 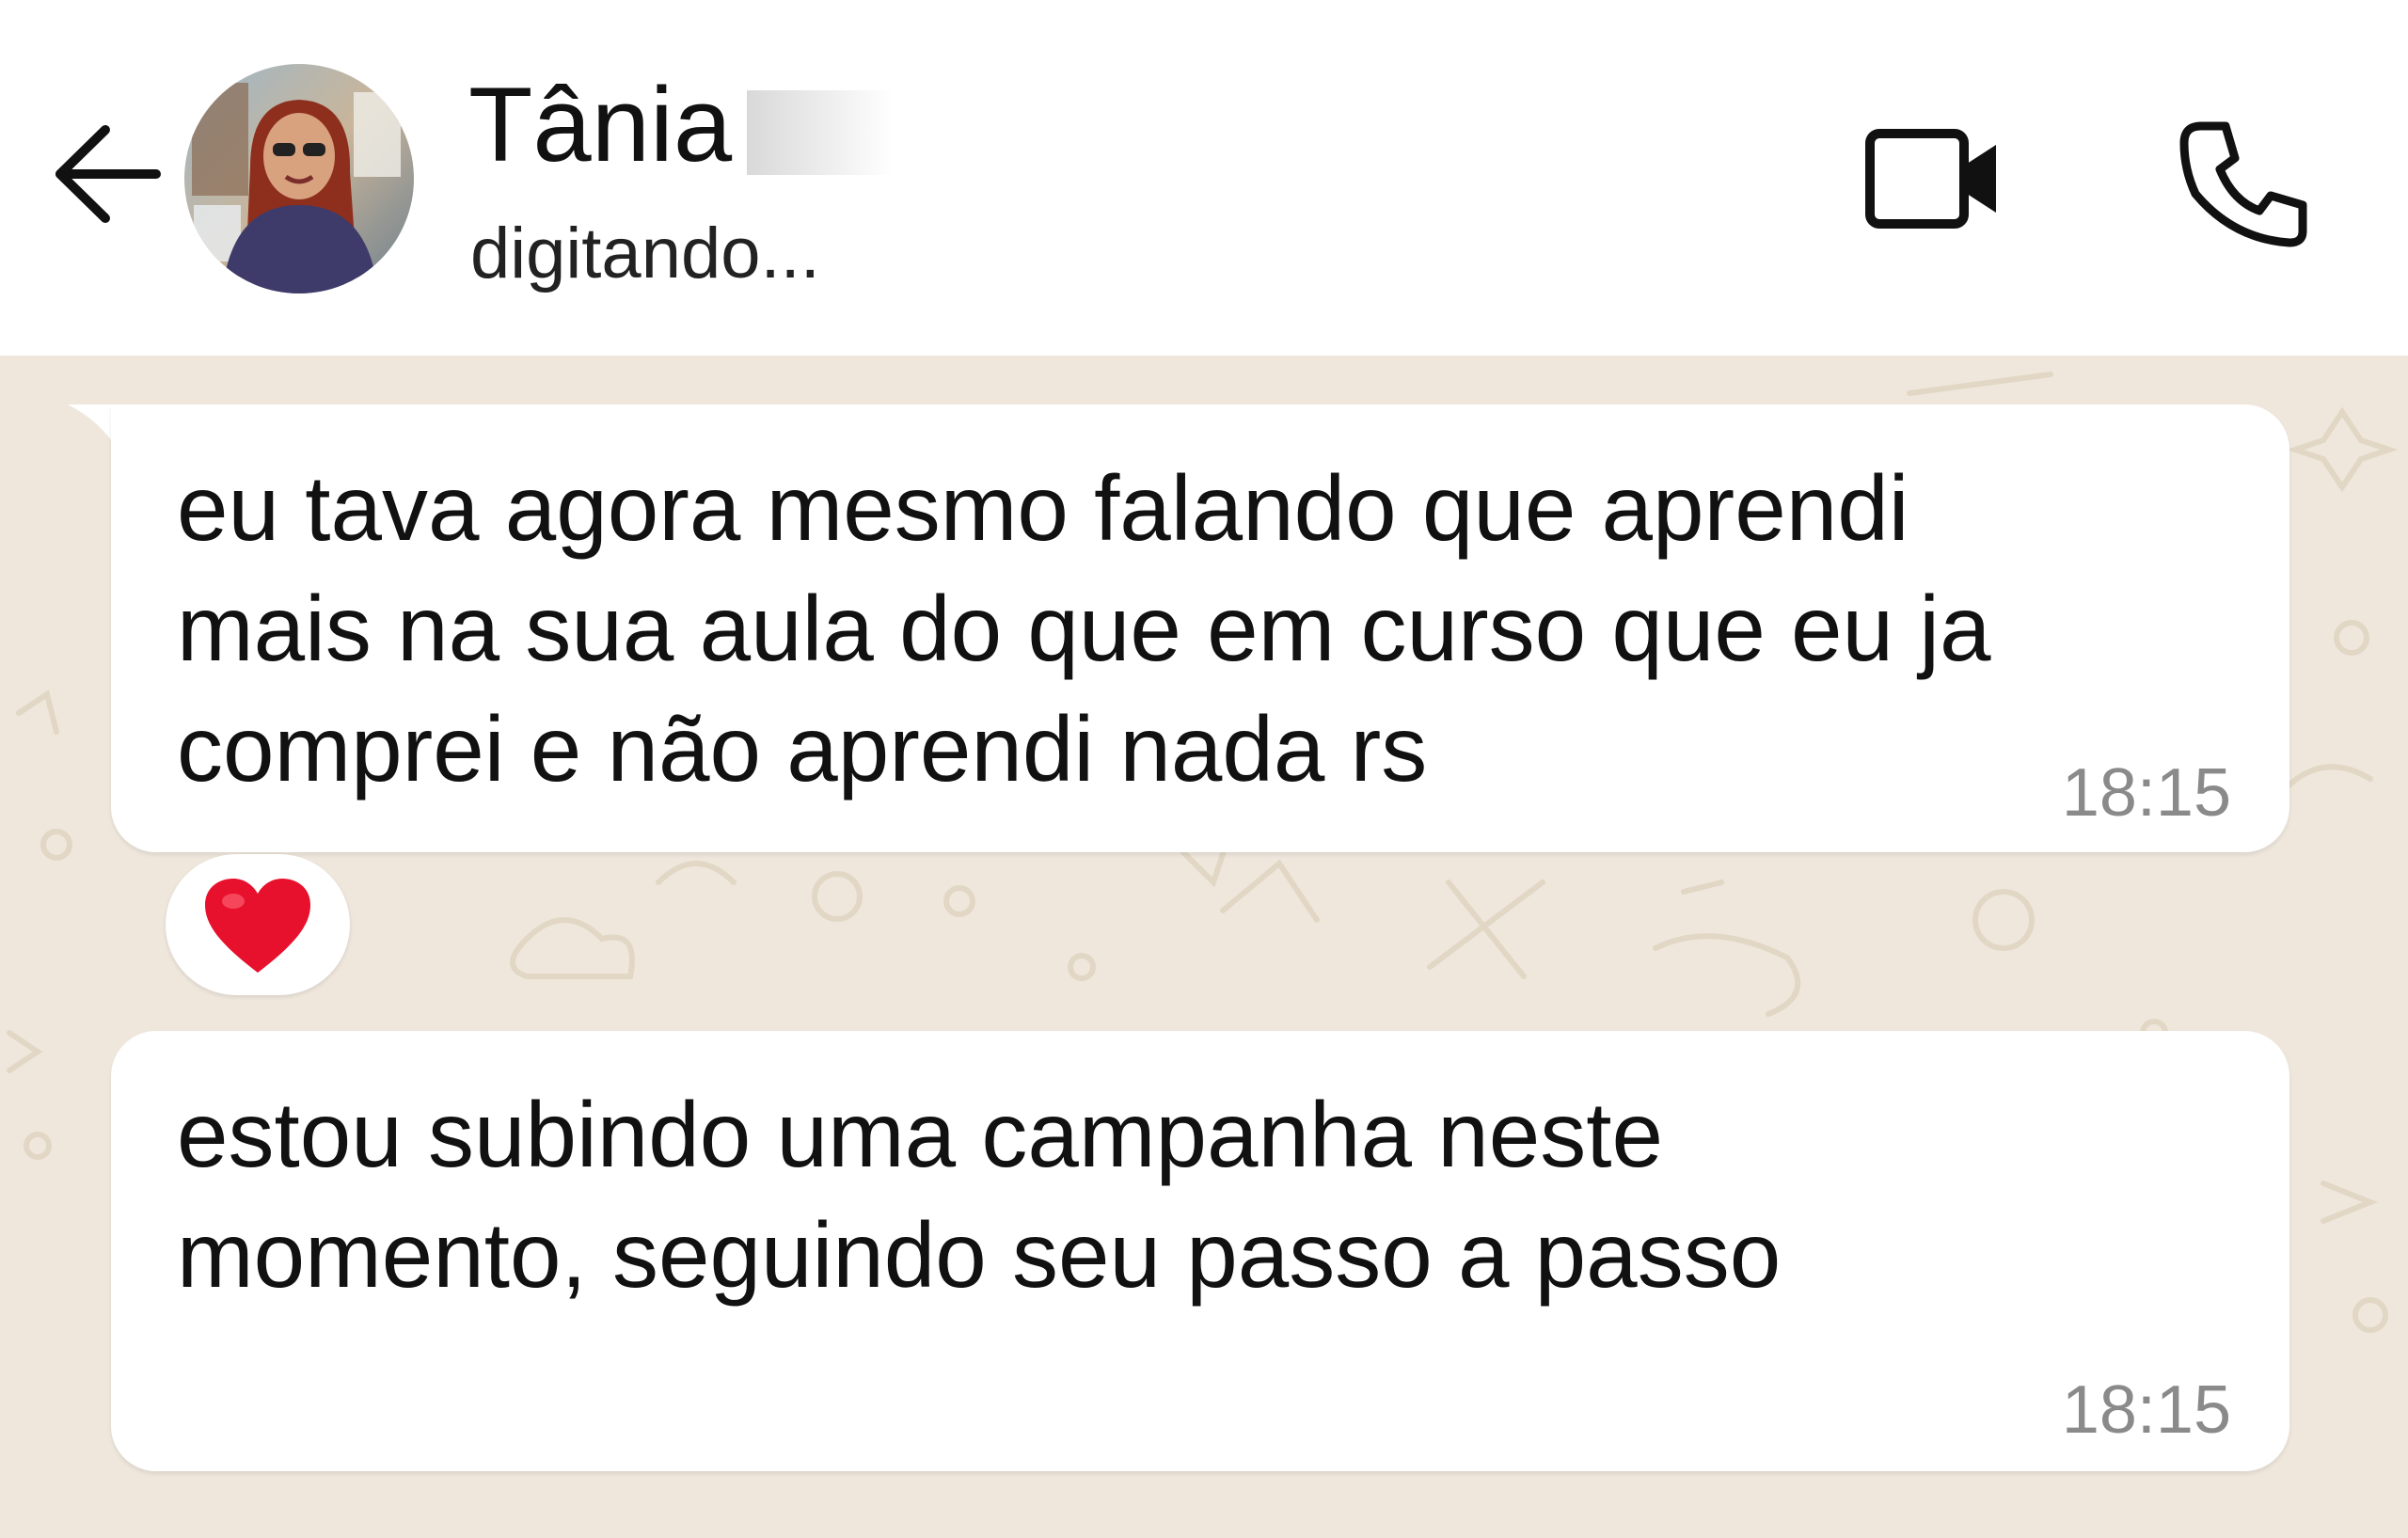 I want to click on arrow-left-icon, so click(x=108, y=174).